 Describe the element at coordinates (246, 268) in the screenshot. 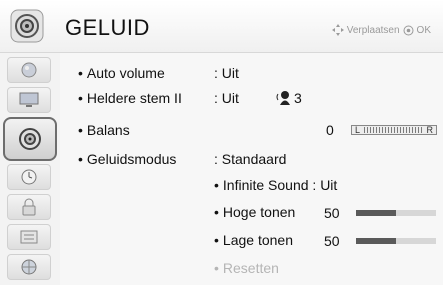

I see `reset-item: Resetten` at that location.